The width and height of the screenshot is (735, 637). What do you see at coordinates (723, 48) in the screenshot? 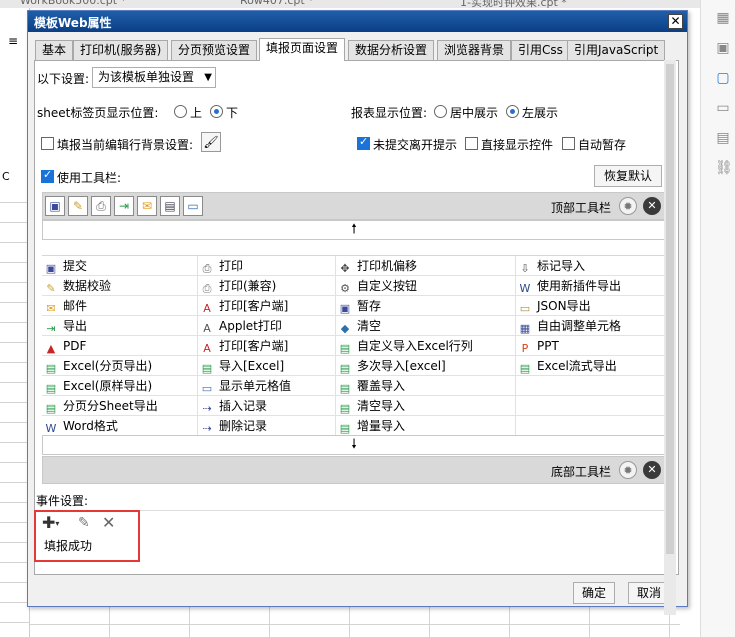
I see `cell-icon: ▣` at bounding box center [723, 48].